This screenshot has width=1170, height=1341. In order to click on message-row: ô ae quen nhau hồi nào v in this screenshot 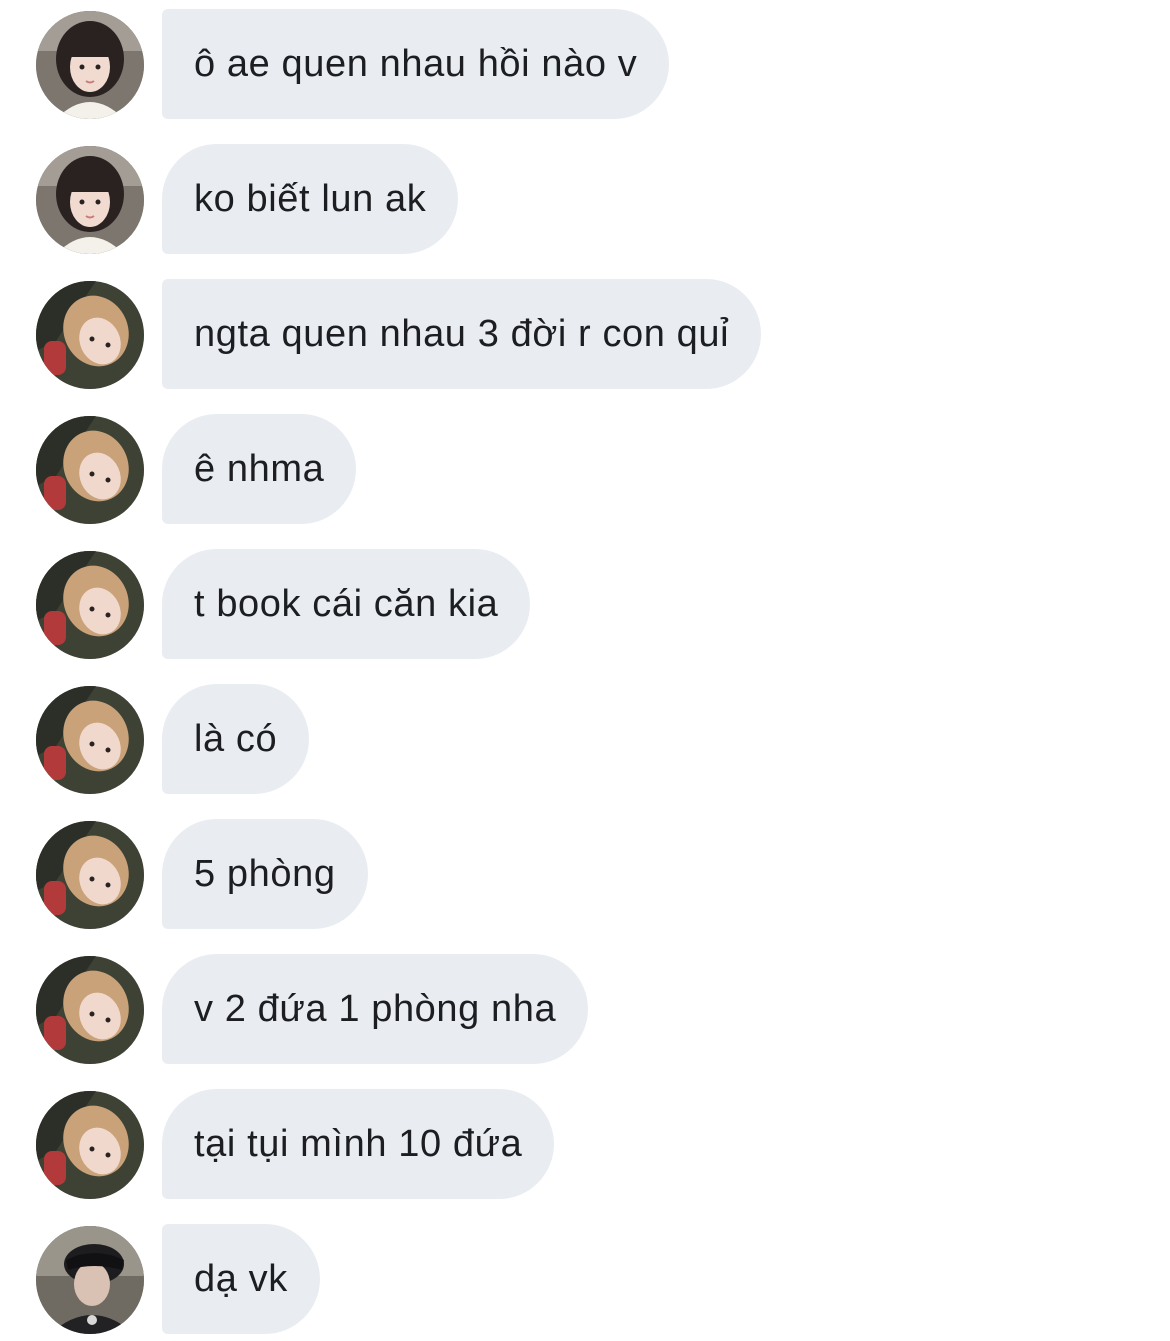, I will do `click(585, 64)`.